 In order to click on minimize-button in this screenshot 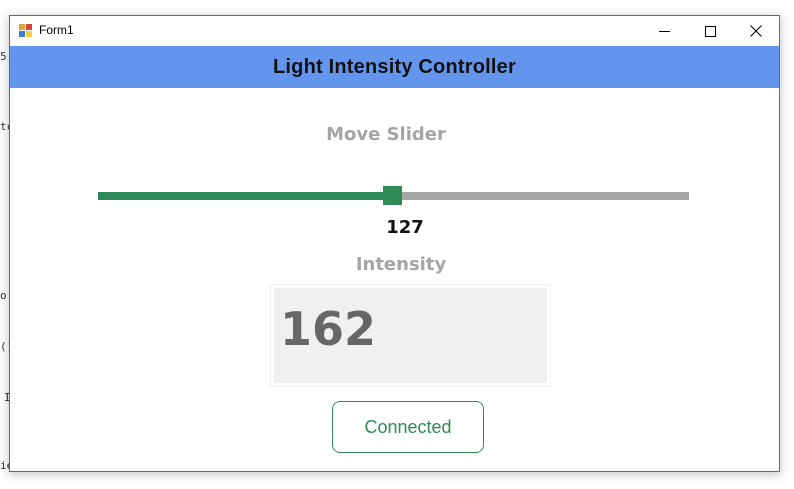, I will do `click(664, 31)`.